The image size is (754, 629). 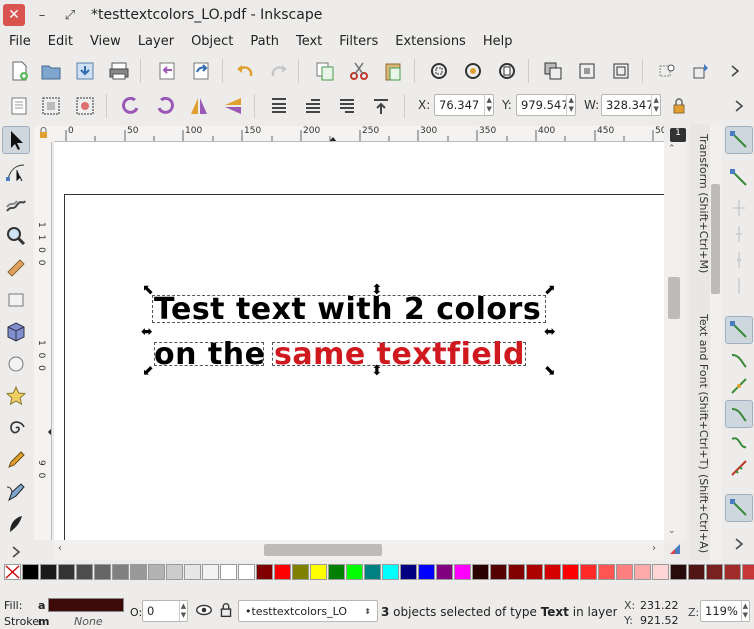 What do you see at coordinates (703, 219) in the screenshot?
I see `dock-tab-transform: Transform (Shift+Ctrl+M)` at bounding box center [703, 219].